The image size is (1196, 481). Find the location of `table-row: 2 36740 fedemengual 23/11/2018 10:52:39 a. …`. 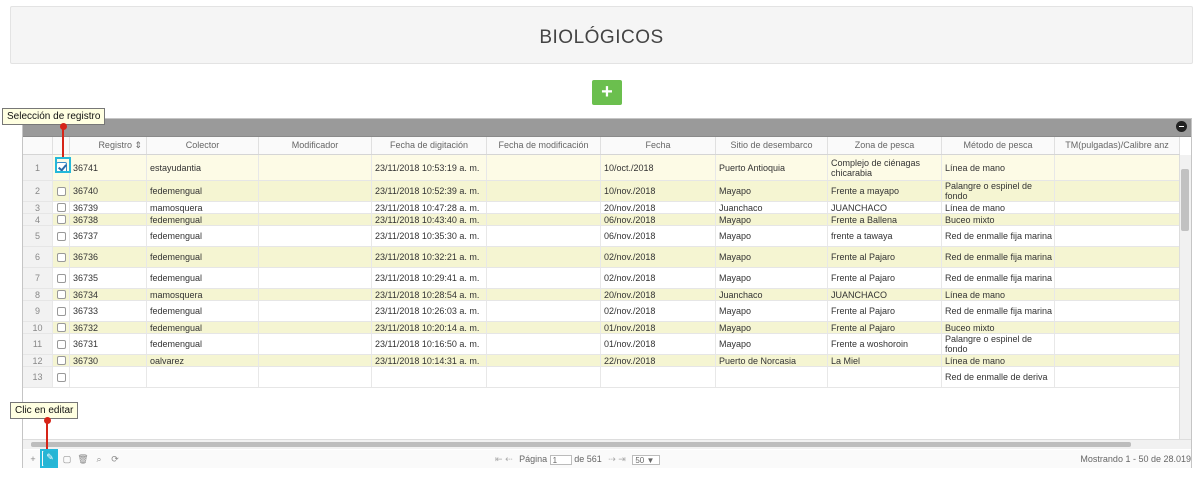

table-row: 2 36740 fedemengual 23/11/2018 10:52:39 a. … is located at coordinates (601, 191).